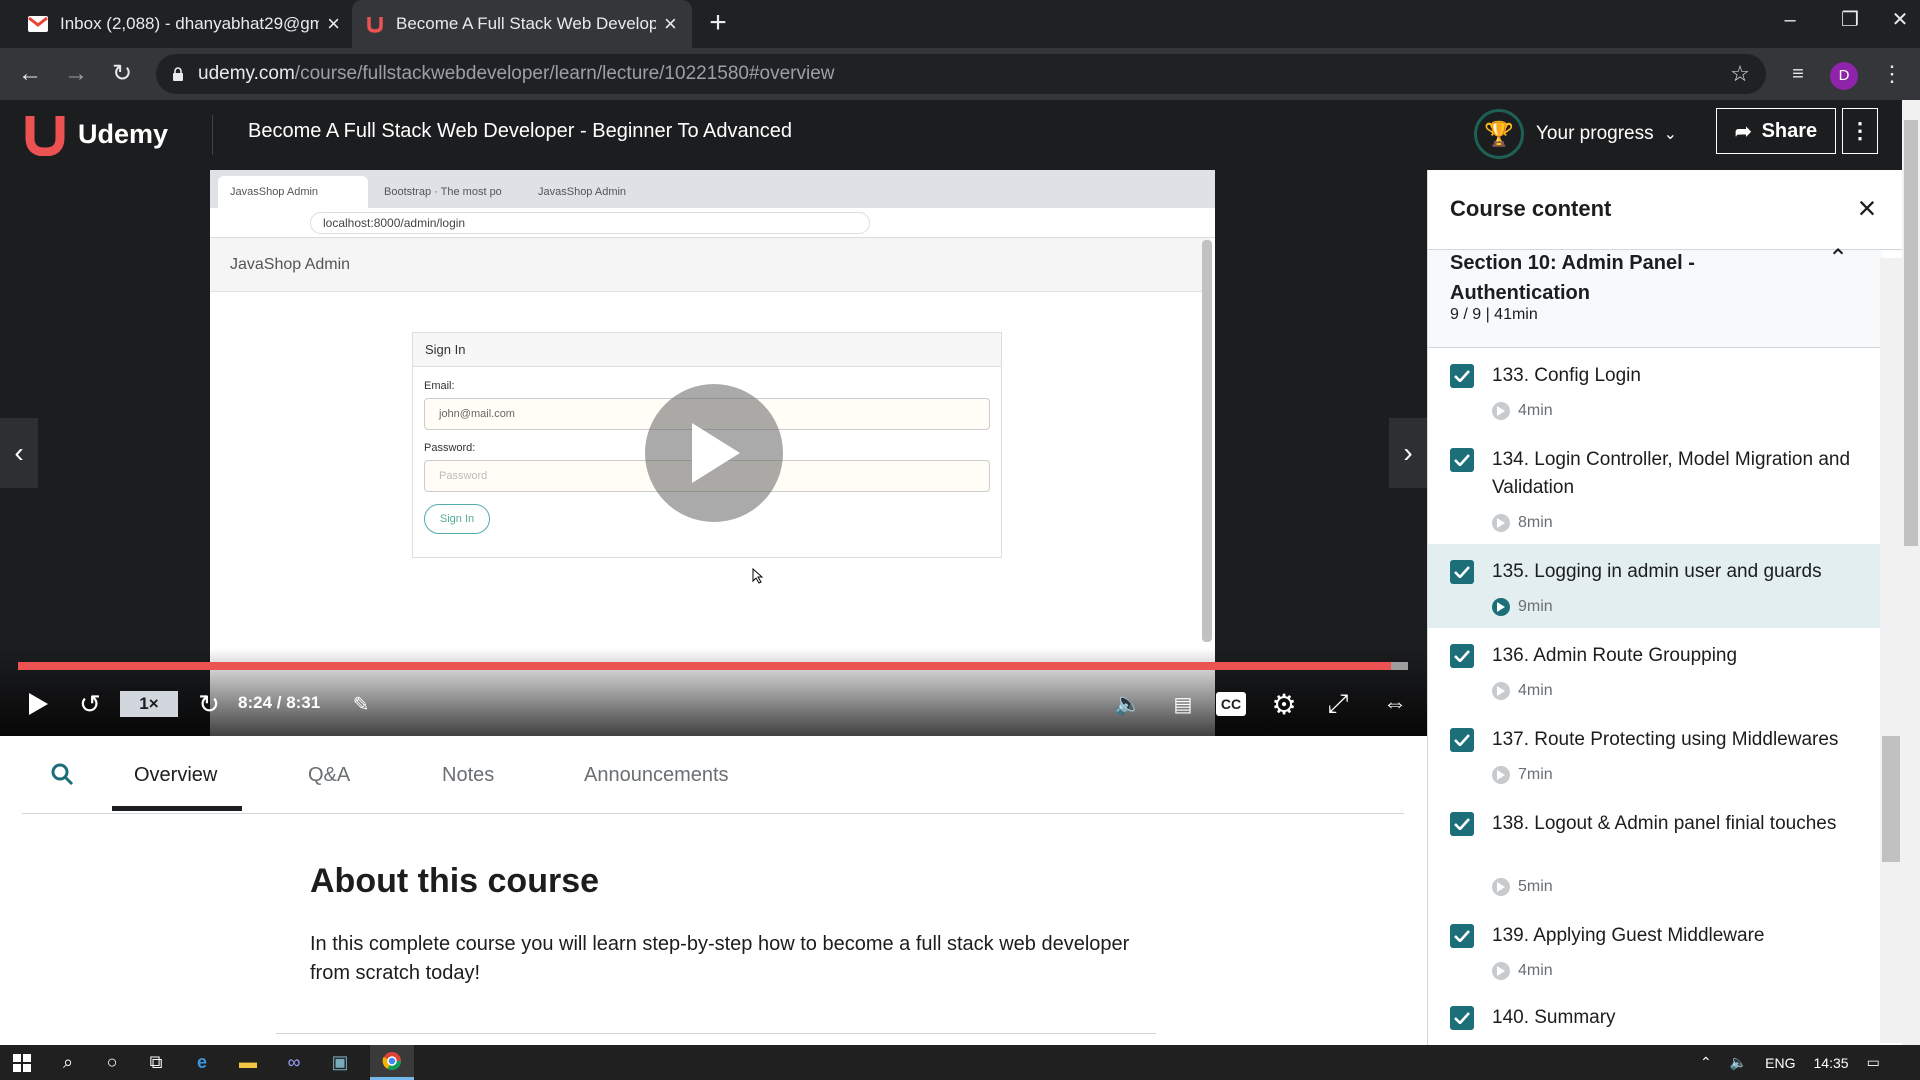 The height and width of the screenshot is (1080, 1920). I want to click on notification-icon: ▭, so click(1873, 1062).